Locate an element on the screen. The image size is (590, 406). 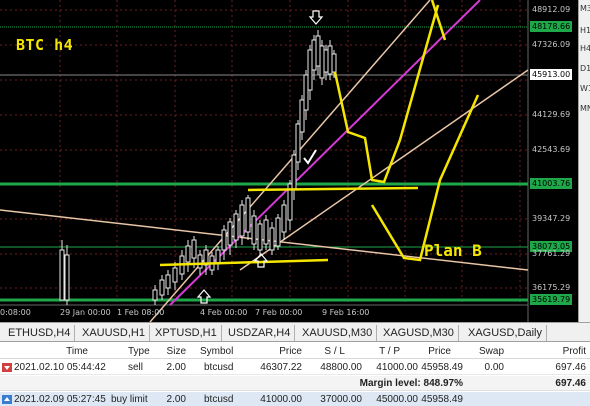
down-arrow-icon is located at coordinates (316, 17).